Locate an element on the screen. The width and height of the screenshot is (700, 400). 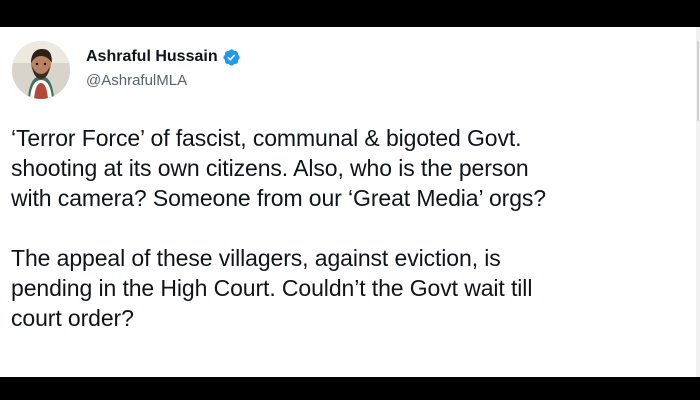
avatar is located at coordinates (41, 70).